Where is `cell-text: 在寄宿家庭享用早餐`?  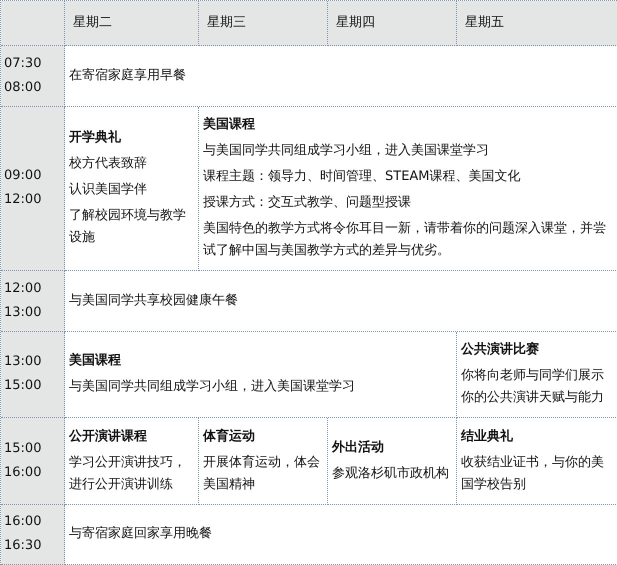
cell-text: 在寄宿家庭享用早餐 is located at coordinates (128, 75).